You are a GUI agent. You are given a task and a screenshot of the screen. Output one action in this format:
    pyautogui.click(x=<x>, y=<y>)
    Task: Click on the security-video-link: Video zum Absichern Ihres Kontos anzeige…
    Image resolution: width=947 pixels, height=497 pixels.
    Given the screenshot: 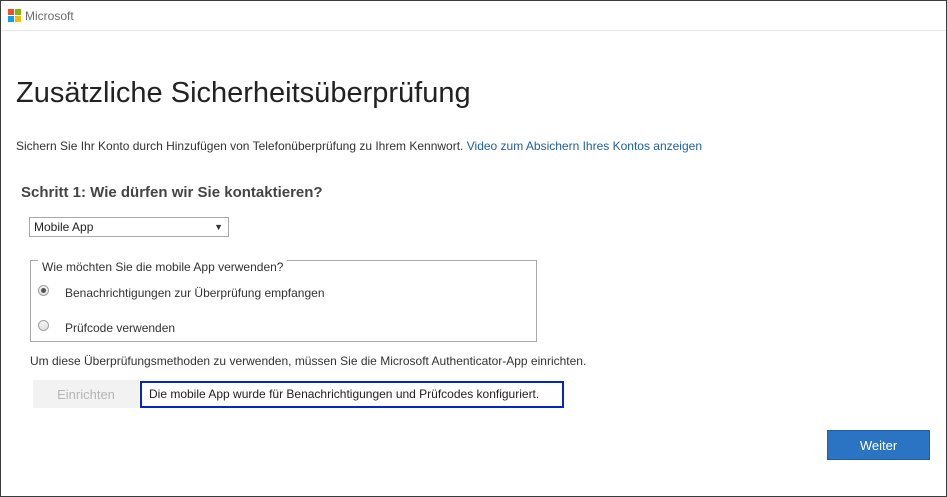 What is the action you would take?
    pyautogui.click(x=584, y=146)
    